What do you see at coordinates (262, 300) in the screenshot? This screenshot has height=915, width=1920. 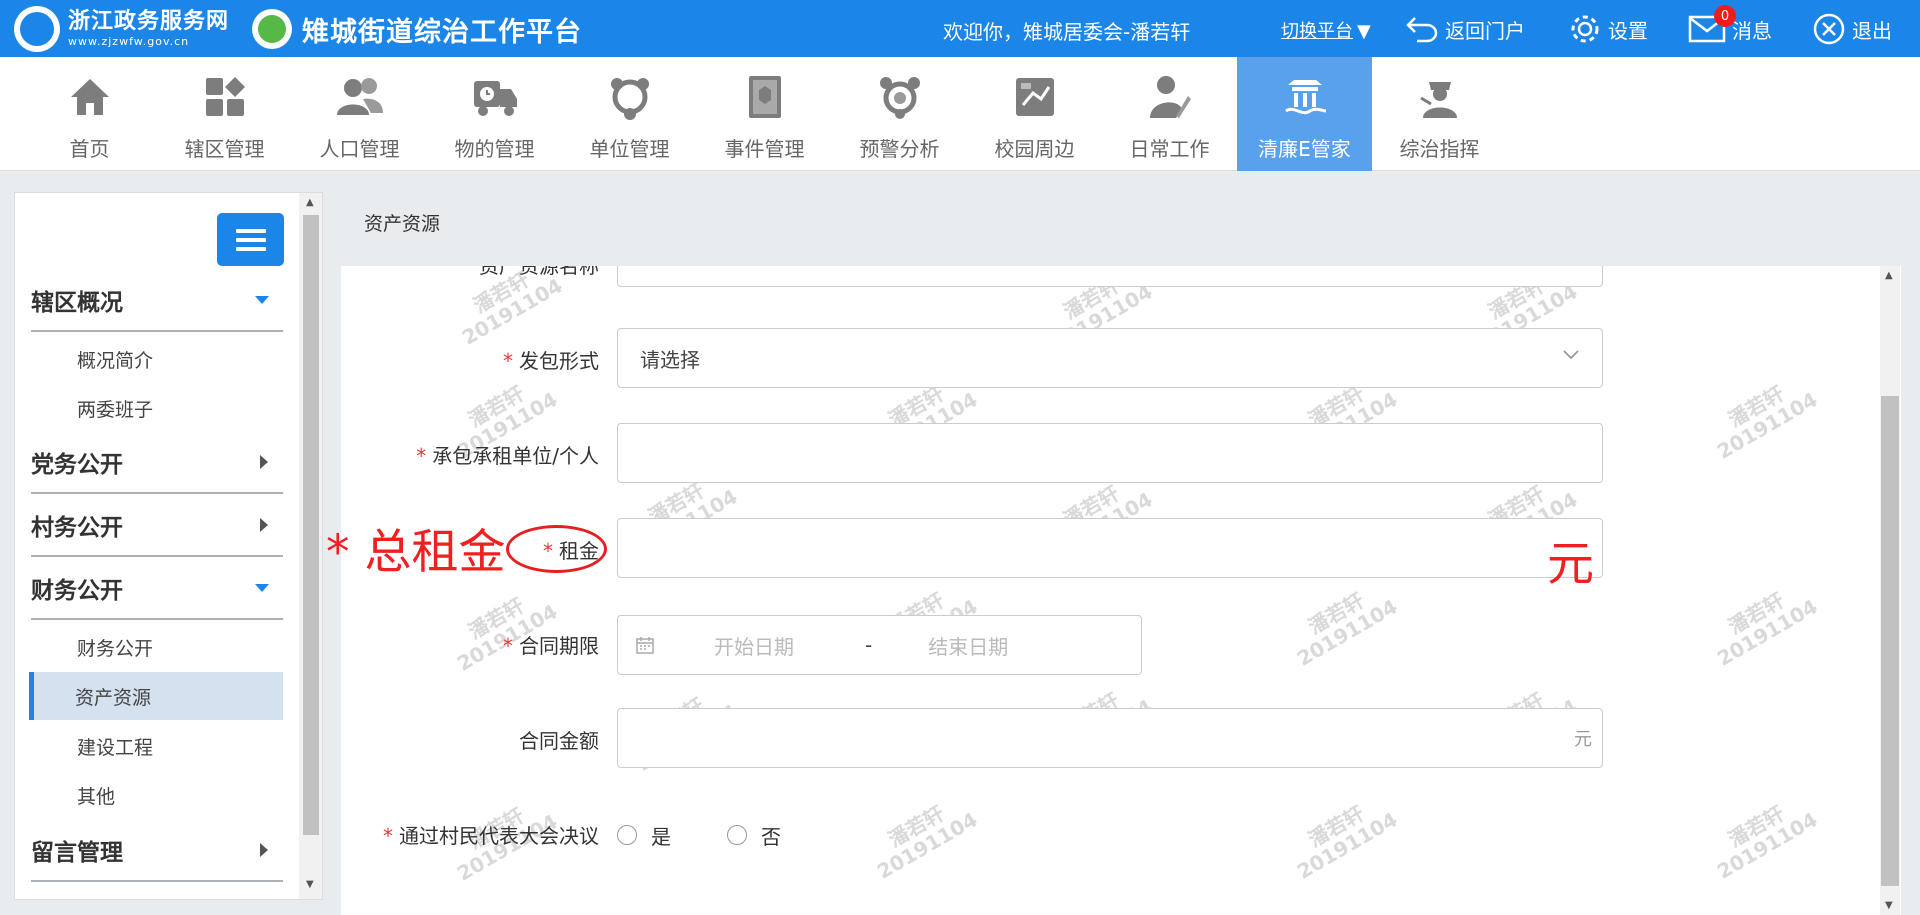 I see `caret-down-icon` at bounding box center [262, 300].